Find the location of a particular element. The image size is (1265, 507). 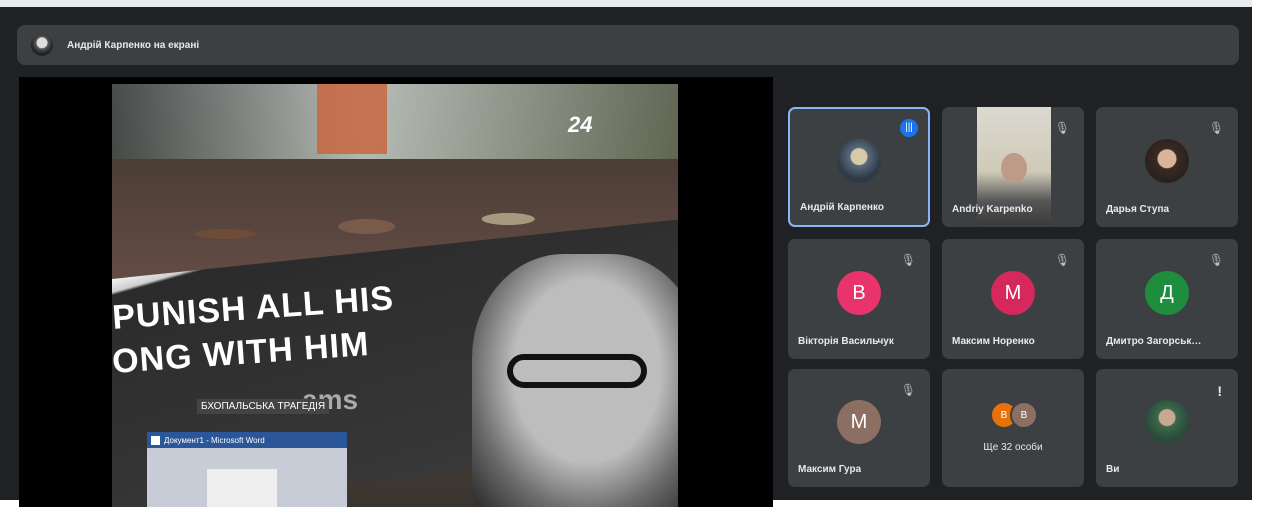

participant-tile: ||| Андрій Карпенко is located at coordinates (859, 167).